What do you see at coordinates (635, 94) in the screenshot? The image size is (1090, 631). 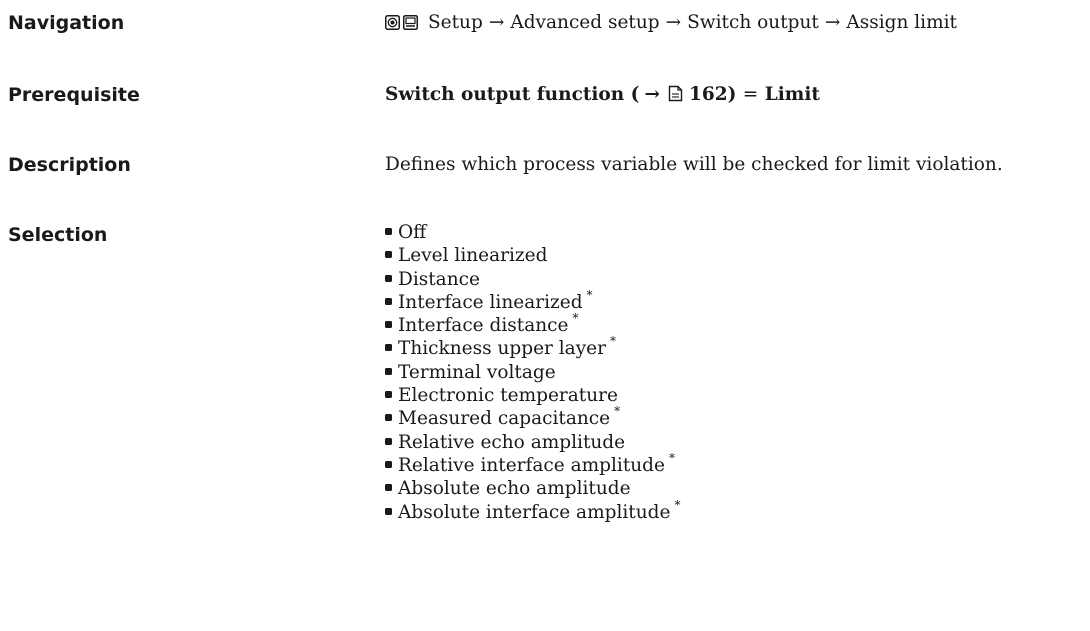 I see `open-paren: (` at bounding box center [635, 94].